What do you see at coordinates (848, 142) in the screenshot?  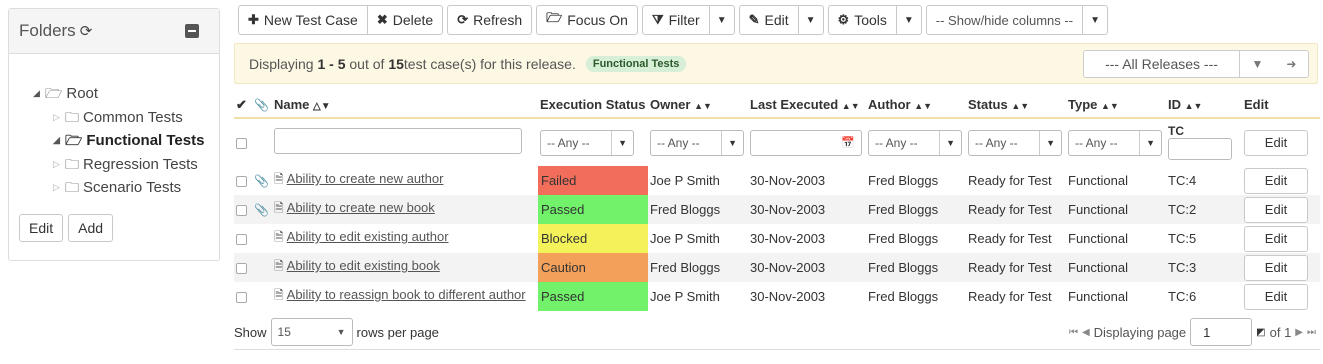 I see `calendar-icon: 📅` at bounding box center [848, 142].